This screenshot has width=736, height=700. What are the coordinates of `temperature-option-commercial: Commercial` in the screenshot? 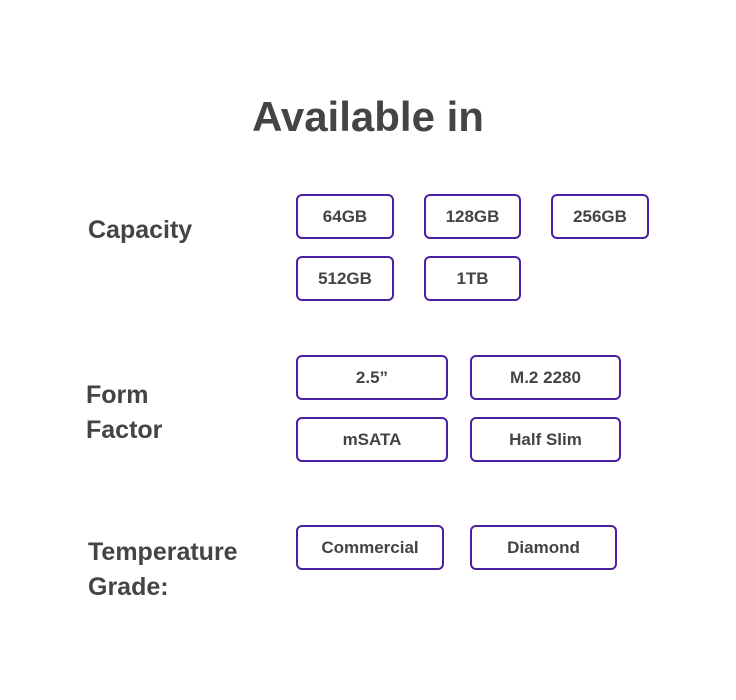 It's located at (370, 547).